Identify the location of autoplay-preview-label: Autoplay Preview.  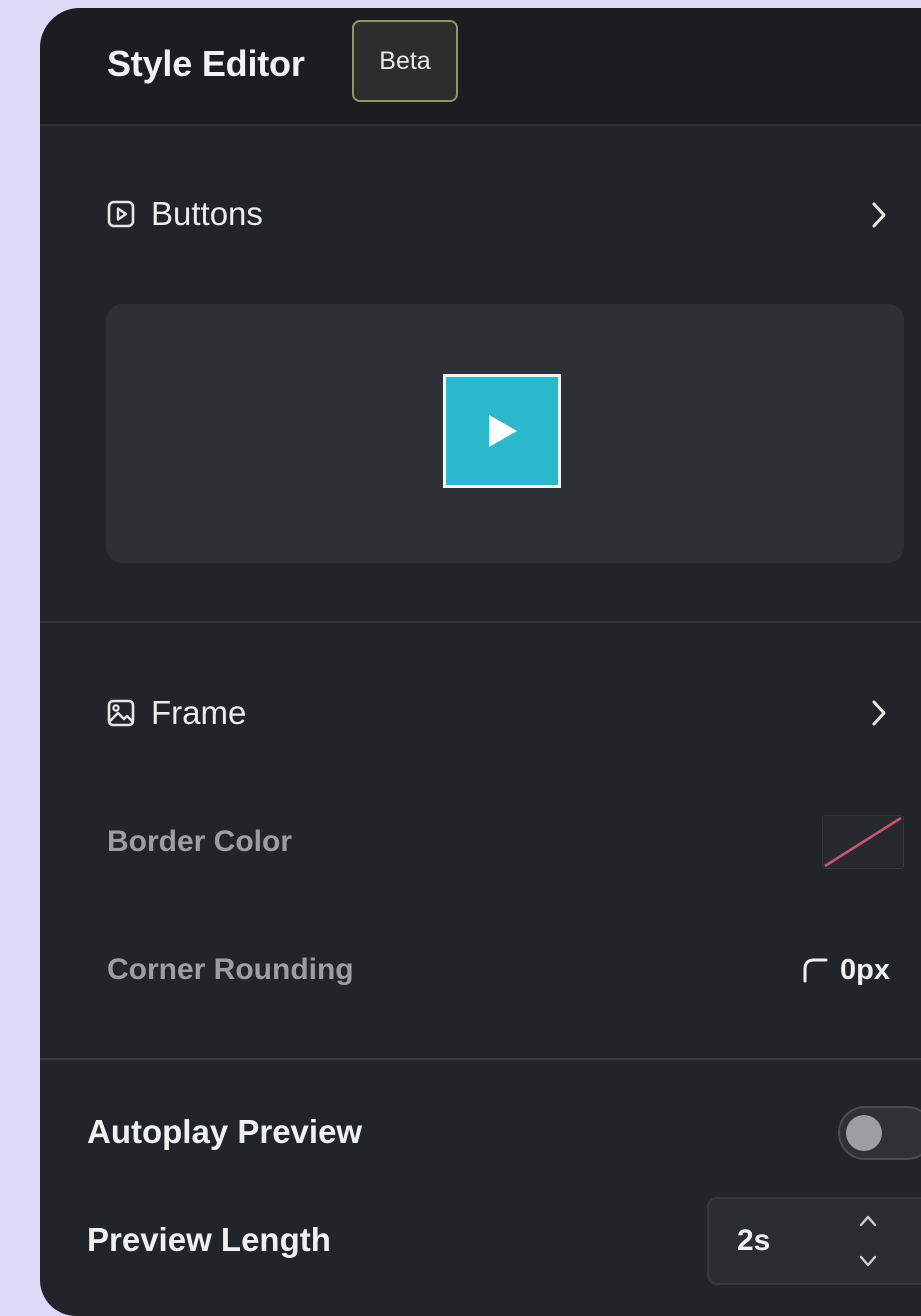
(225, 1131).